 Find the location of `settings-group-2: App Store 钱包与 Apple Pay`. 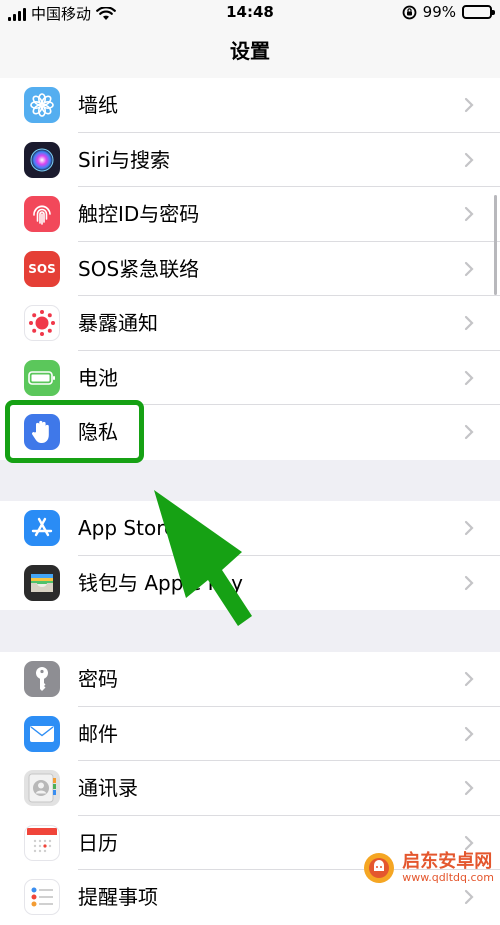

settings-group-2: App Store 钱包与 Apple Pay is located at coordinates (250, 555).